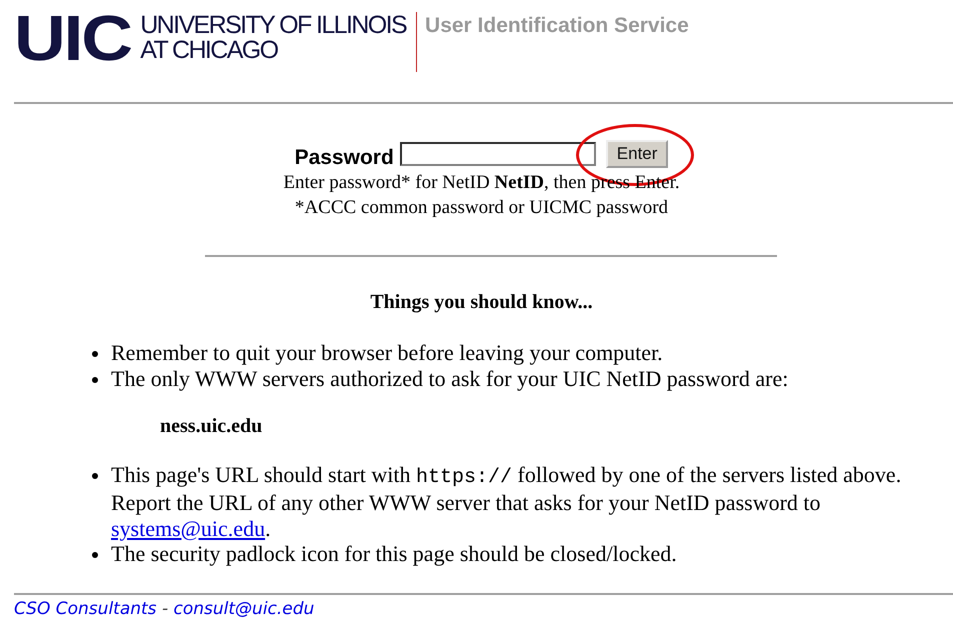 Image resolution: width=953 pixels, height=626 pixels. What do you see at coordinates (188, 528) in the screenshot?
I see `email-link: systems@uic.edu` at bounding box center [188, 528].